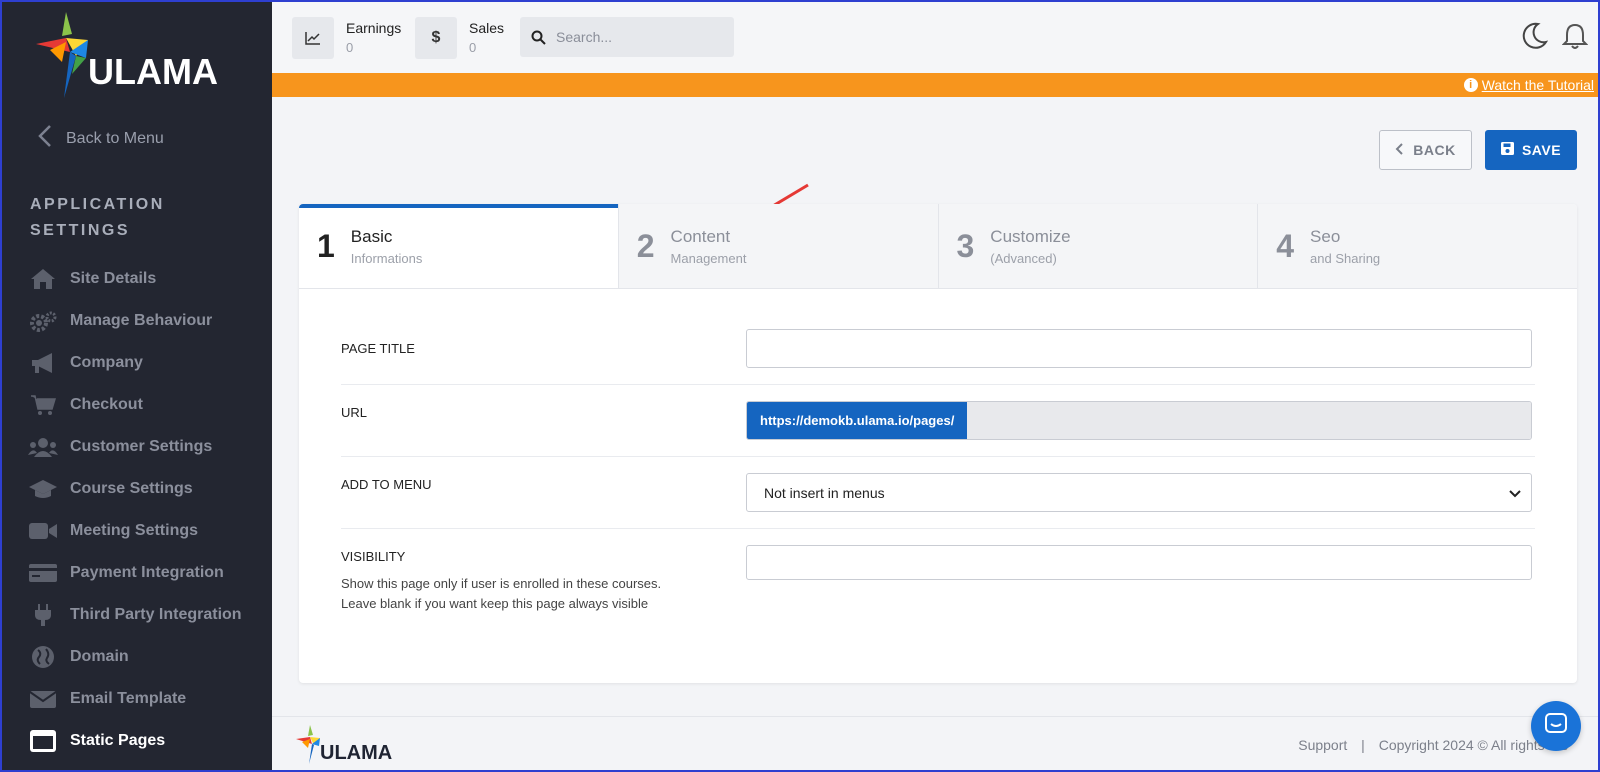 This screenshot has width=1600, height=772. What do you see at coordinates (473, 47) in the screenshot?
I see `sales-value: 0` at bounding box center [473, 47].